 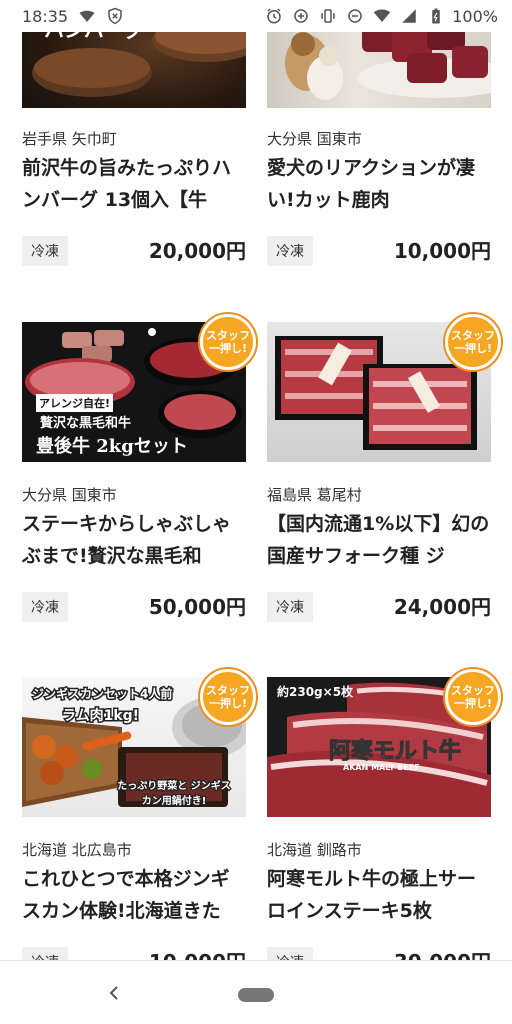 I want to click on battery-level: 100%, so click(x=475, y=16).